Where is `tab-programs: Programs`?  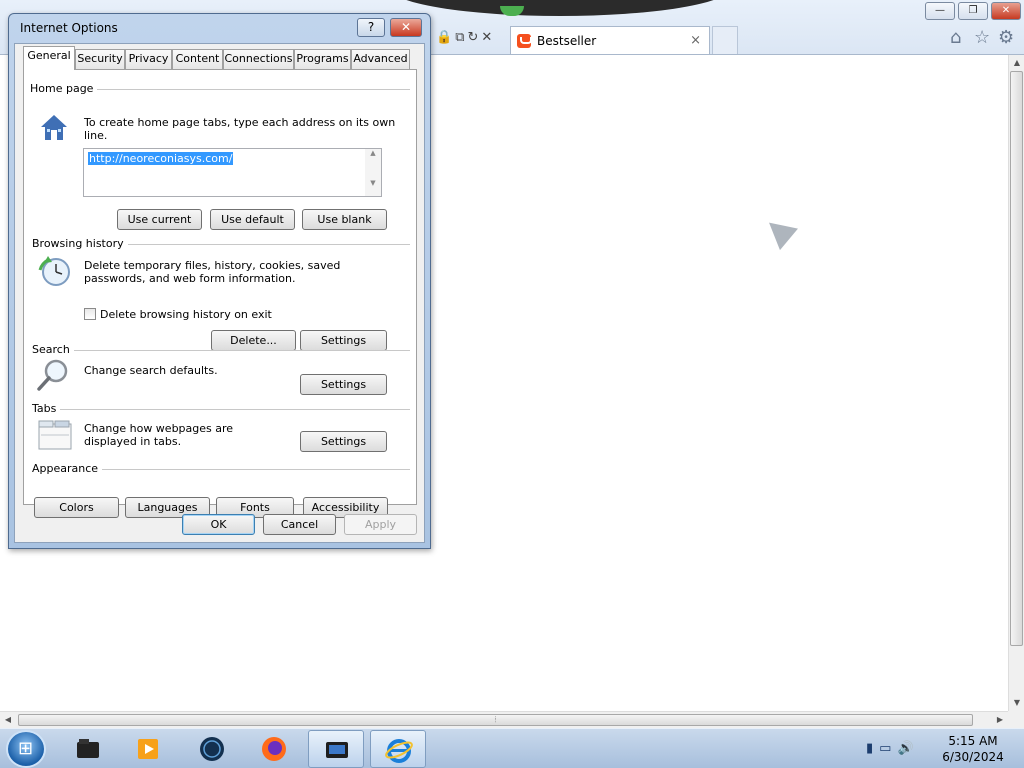
tab-programs: Programs is located at coordinates (322, 59).